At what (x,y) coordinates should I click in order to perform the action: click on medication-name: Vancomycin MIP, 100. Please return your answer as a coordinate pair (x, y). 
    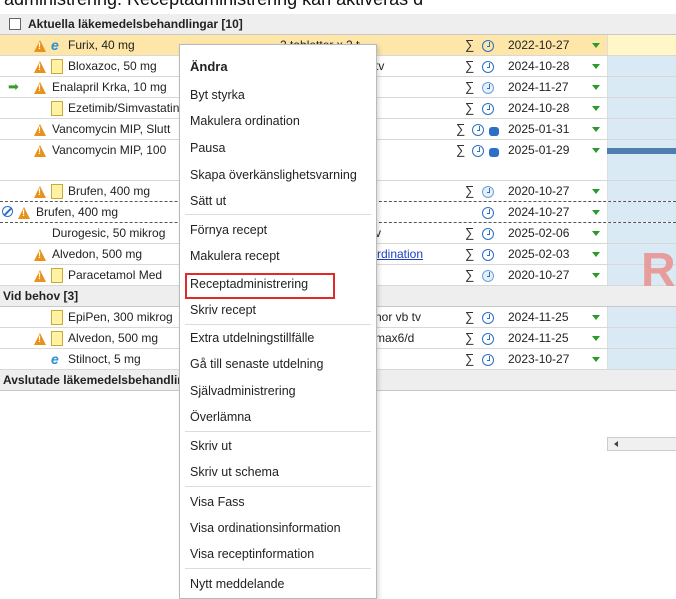
    Looking at the image, I should click on (109, 150).